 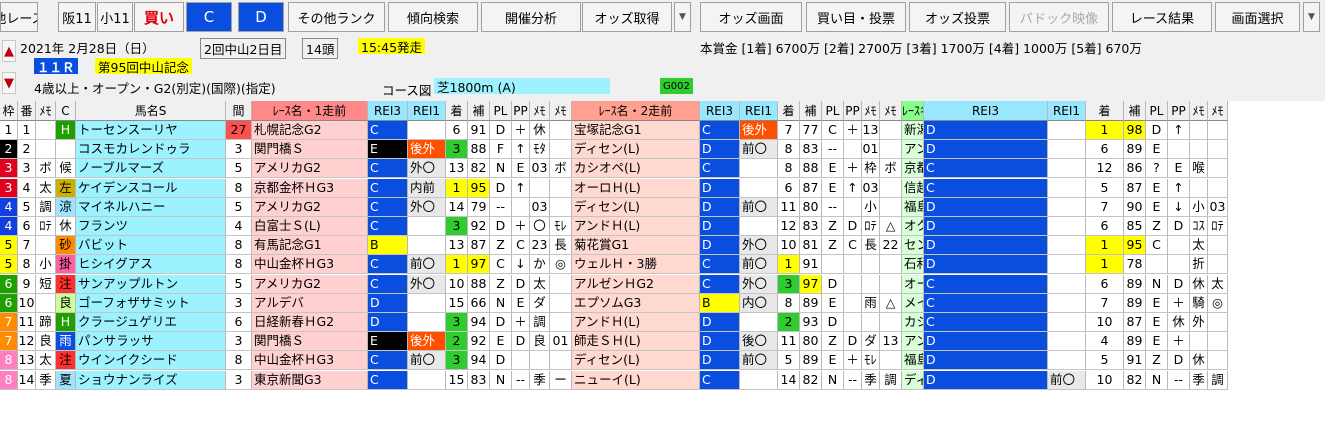 I want to click on toolbar-button: 阪11, so click(x=77, y=17).